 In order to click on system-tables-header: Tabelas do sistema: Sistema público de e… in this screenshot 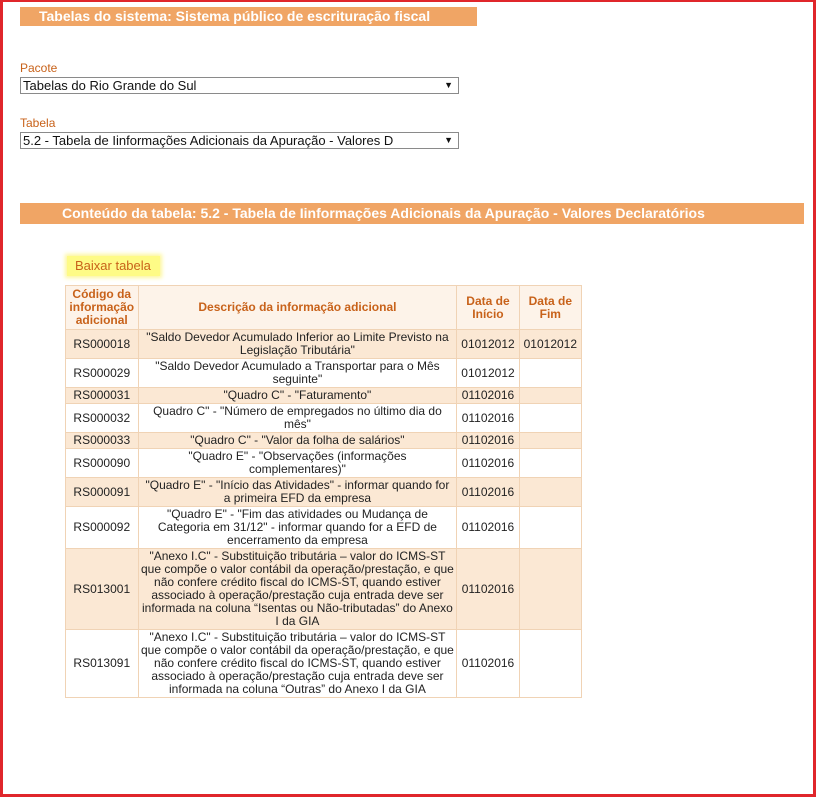, I will do `click(248, 16)`.